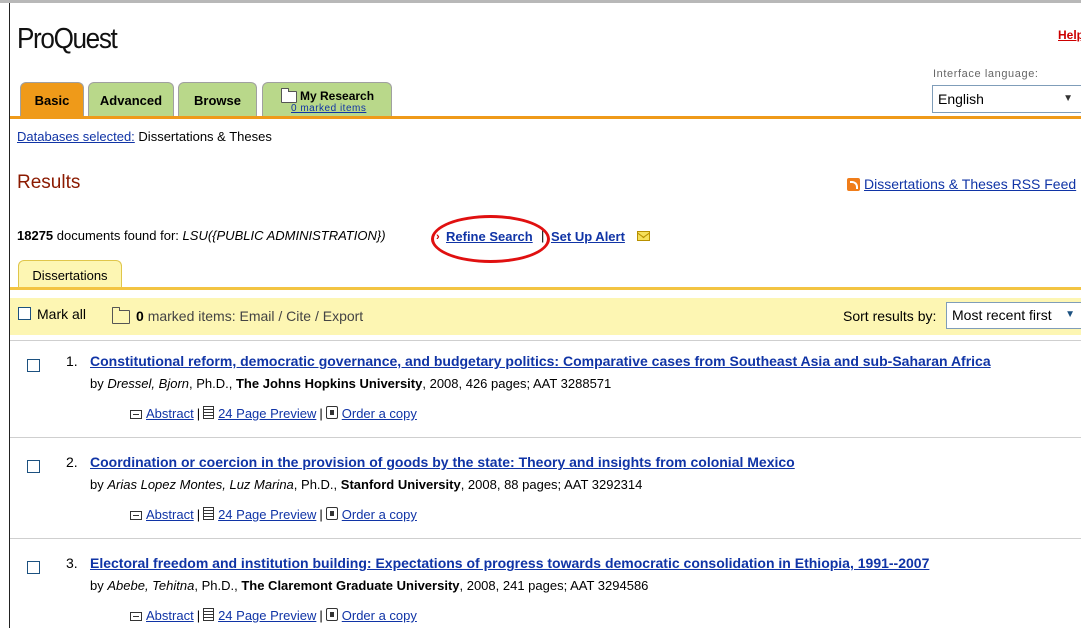 The height and width of the screenshot is (628, 1081). Describe the element at coordinates (284, 235) in the screenshot. I see `search-query: LSU({PUBLIC ADMINISTRATION})` at that location.